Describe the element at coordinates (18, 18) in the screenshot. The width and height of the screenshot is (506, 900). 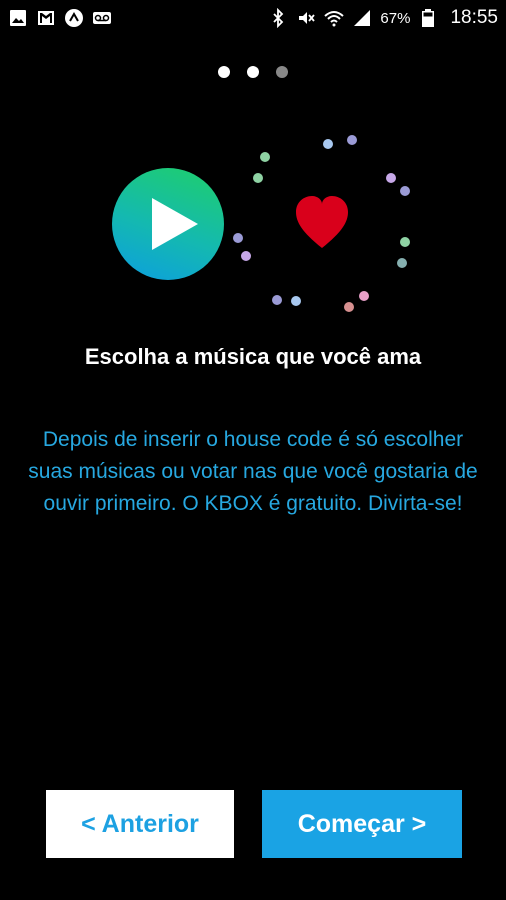
I see `image-icon` at that location.